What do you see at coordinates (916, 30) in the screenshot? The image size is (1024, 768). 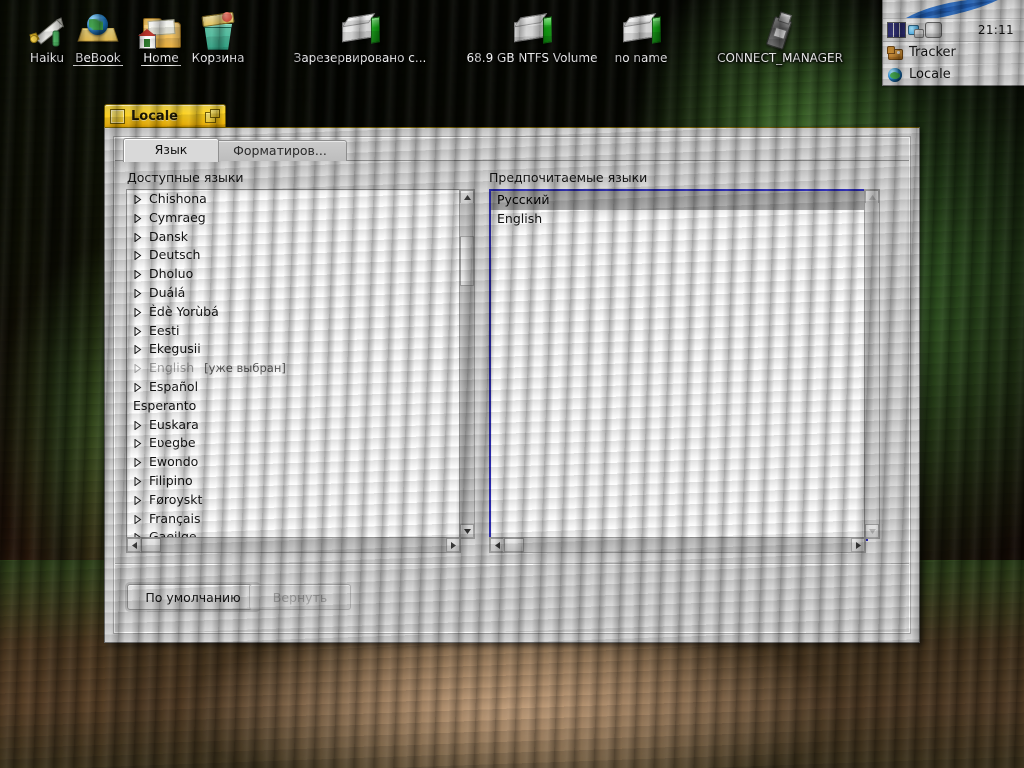 I see `network-status-icon` at bounding box center [916, 30].